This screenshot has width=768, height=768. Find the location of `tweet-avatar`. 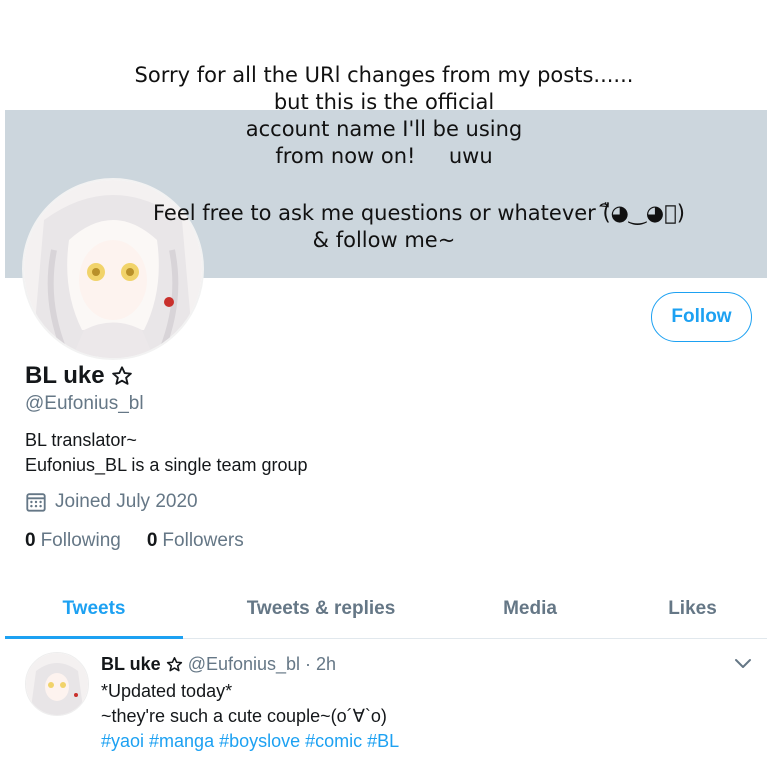

tweet-avatar is located at coordinates (57, 684).